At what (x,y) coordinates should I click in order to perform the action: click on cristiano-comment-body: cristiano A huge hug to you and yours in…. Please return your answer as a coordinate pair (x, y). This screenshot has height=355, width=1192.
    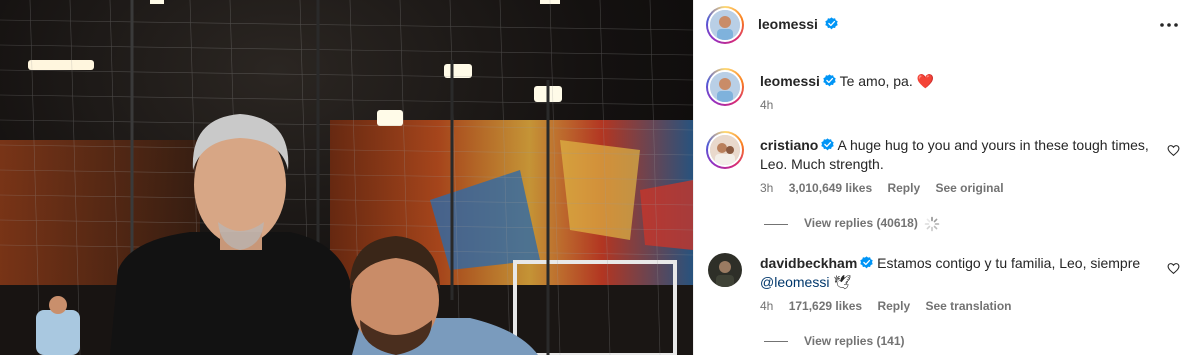
    Looking at the image, I should click on (960, 155).